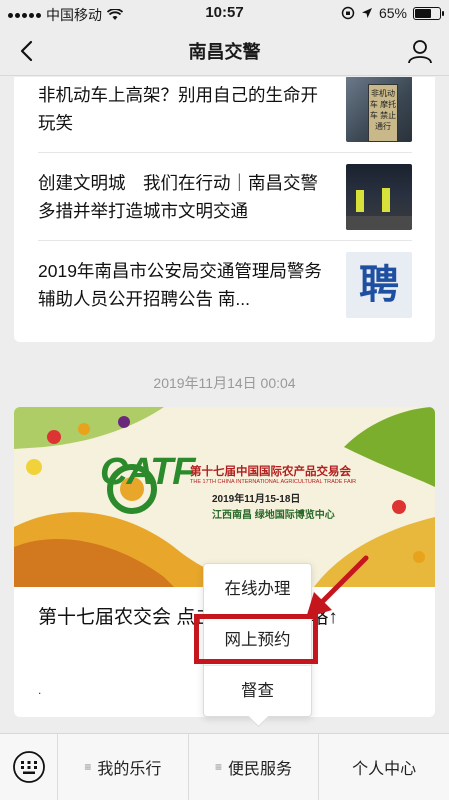 Image resolution: width=449 pixels, height=800 pixels. I want to click on status-right: 65%, so click(392, 13).